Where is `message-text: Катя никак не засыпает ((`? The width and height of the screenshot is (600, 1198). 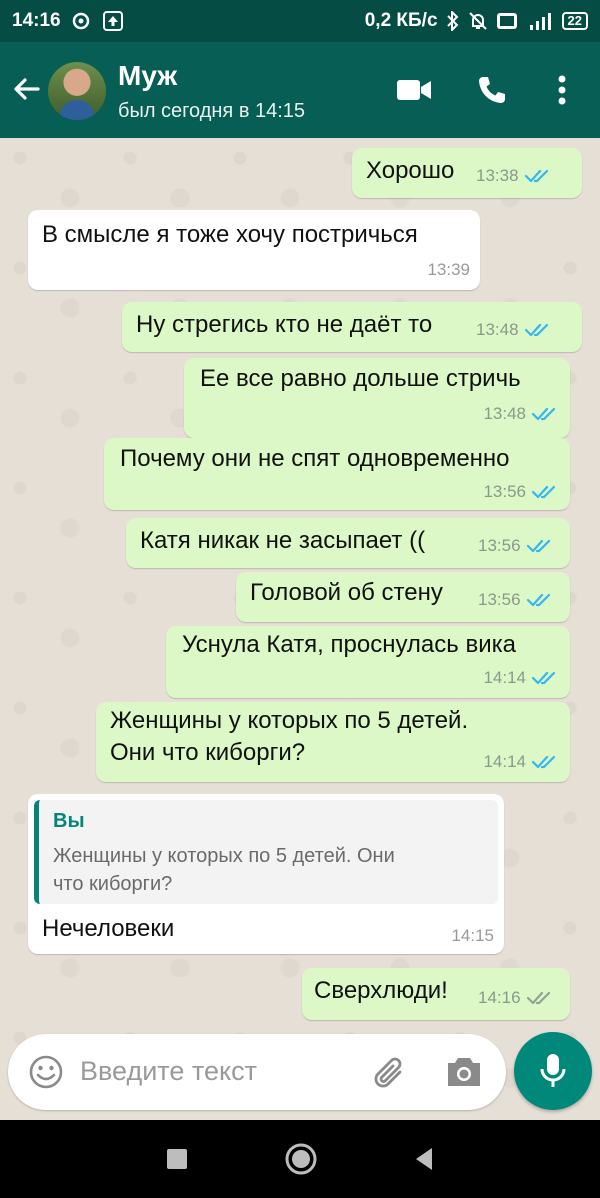
message-text: Катя никак не засыпает (( is located at coordinates (283, 540).